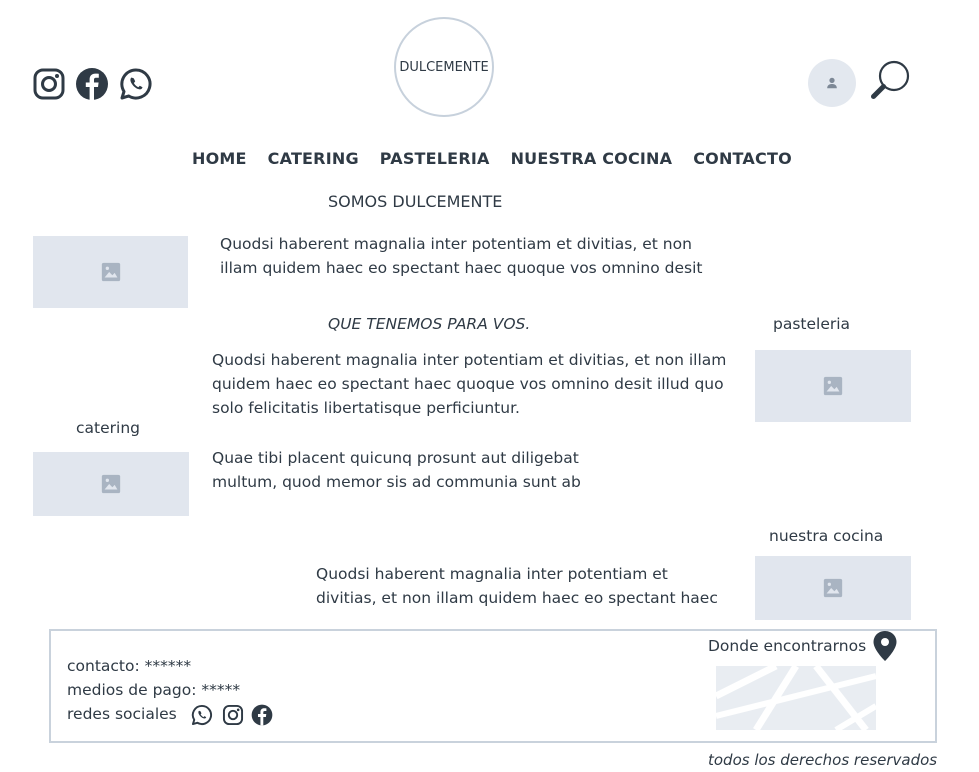 This screenshot has height=772, width=979. I want to click on footer-facebook-icon, so click(262, 717).